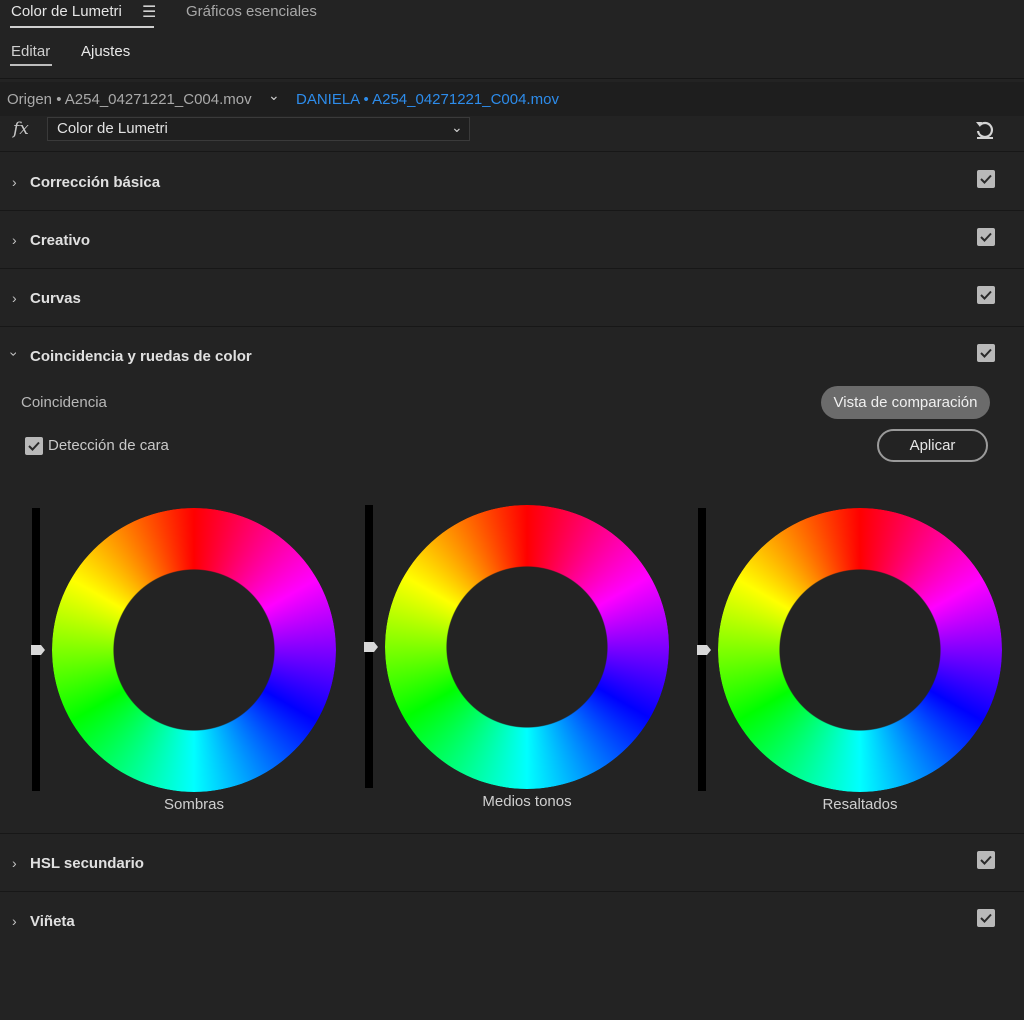 The height and width of the screenshot is (1020, 1024). What do you see at coordinates (527, 801) in the screenshot?
I see `midtones-label: Medios tonos` at bounding box center [527, 801].